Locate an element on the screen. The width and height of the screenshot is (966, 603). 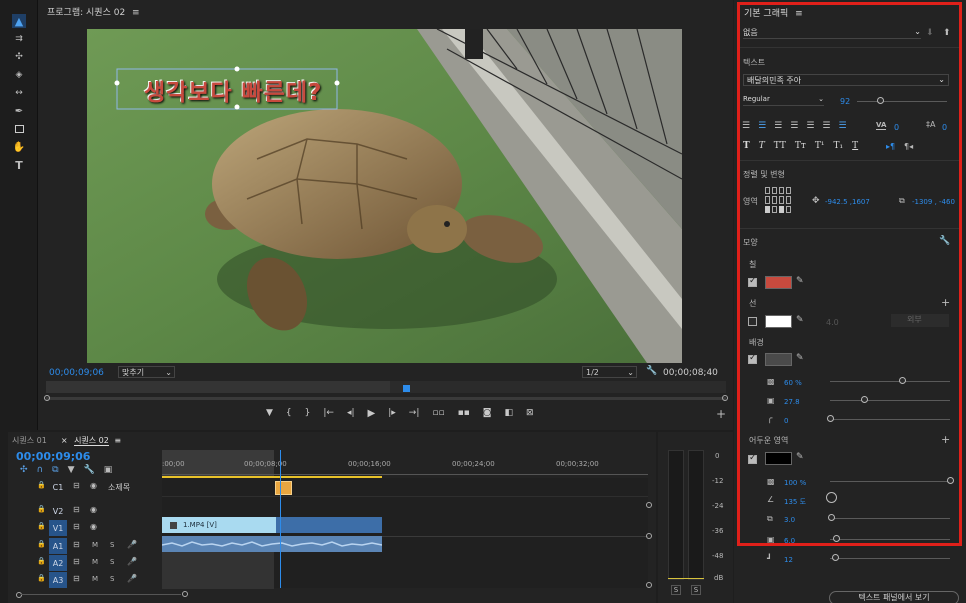
small-caps-icon: Tт is located at coordinates (800, 146).